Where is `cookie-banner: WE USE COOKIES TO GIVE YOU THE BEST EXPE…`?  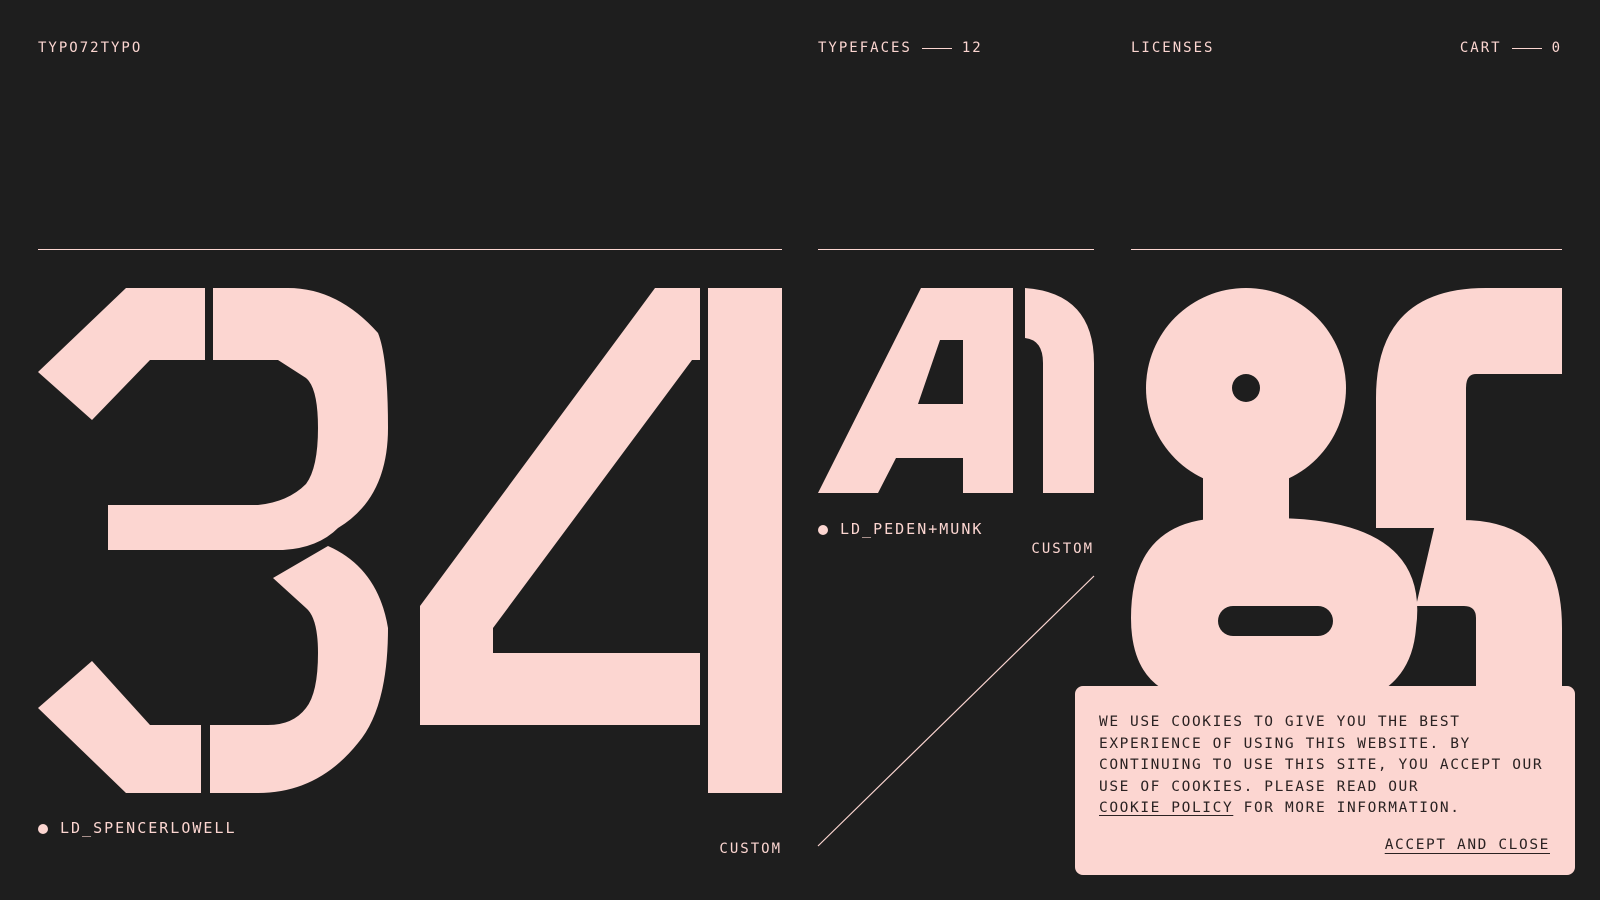
cookie-banner: WE USE COOKIES TO GIVE YOU THE BEST EXPE… is located at coordinates (1325, 780).